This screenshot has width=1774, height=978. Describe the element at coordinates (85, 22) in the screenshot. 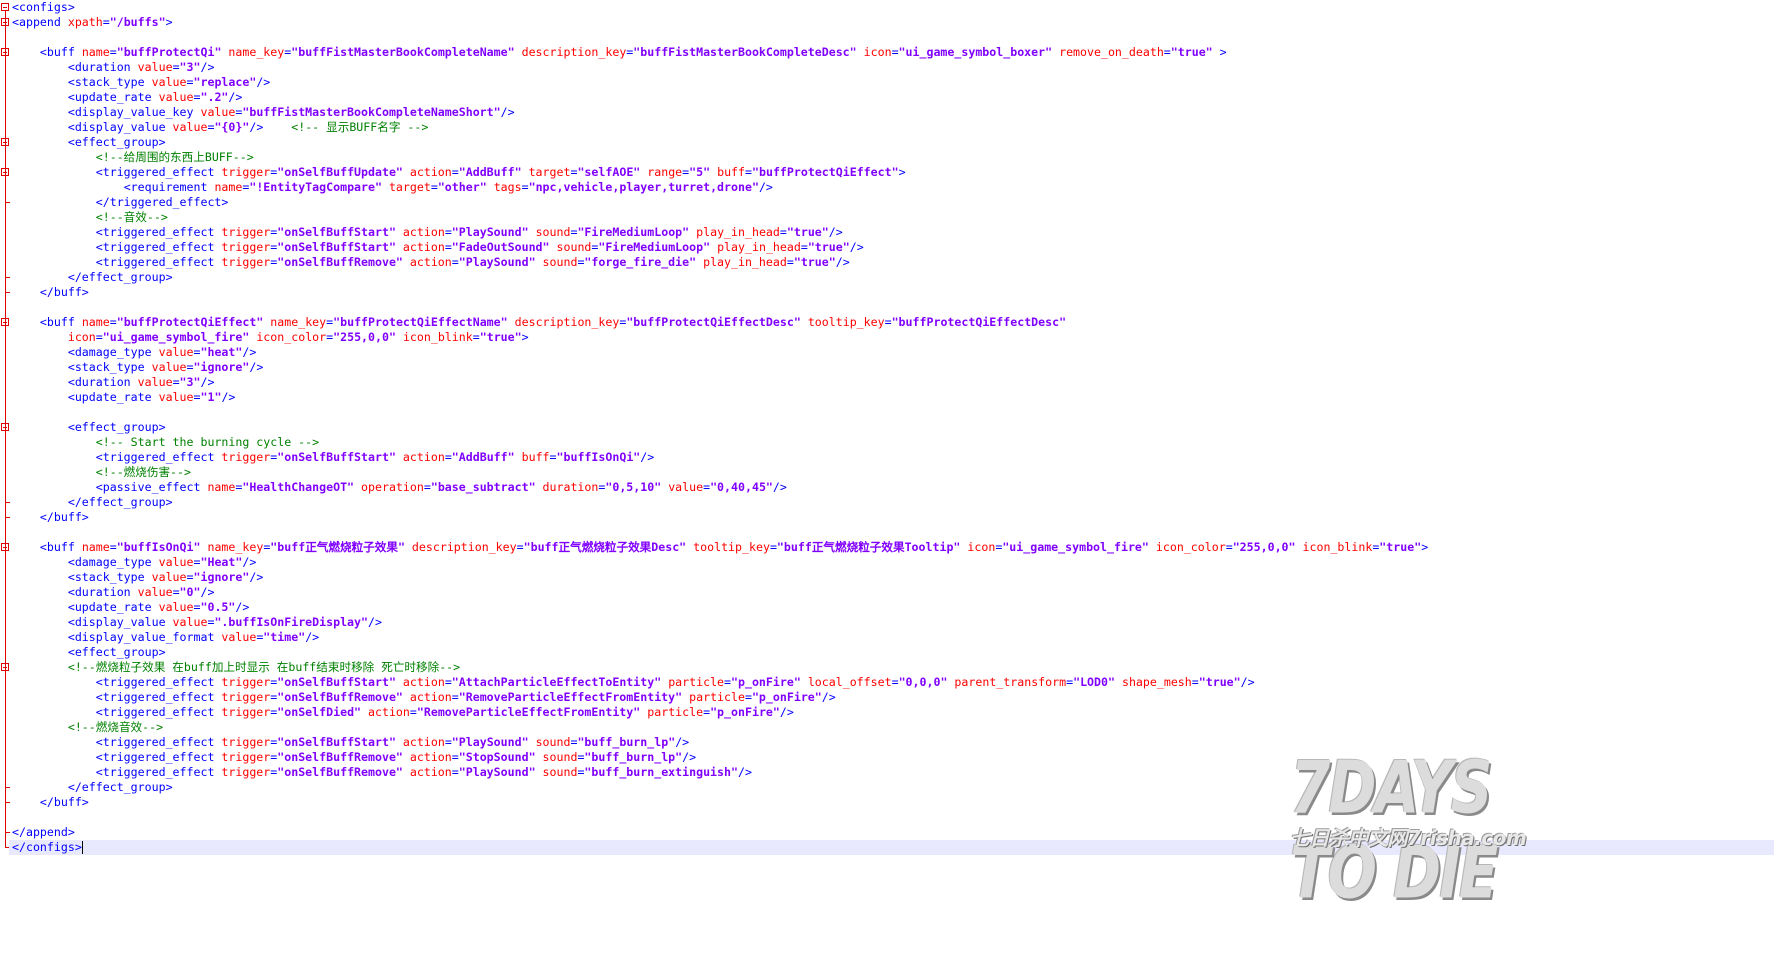

I see `code-token: xpath` at that location.